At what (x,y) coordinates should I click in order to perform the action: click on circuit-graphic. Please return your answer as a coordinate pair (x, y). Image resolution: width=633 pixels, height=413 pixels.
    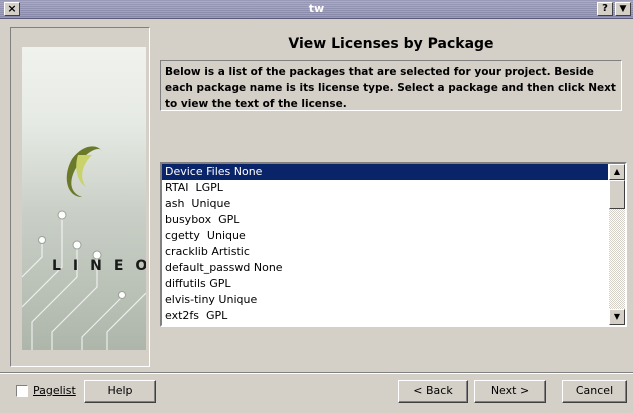
    Looking at the image, I should click on (84, 248).